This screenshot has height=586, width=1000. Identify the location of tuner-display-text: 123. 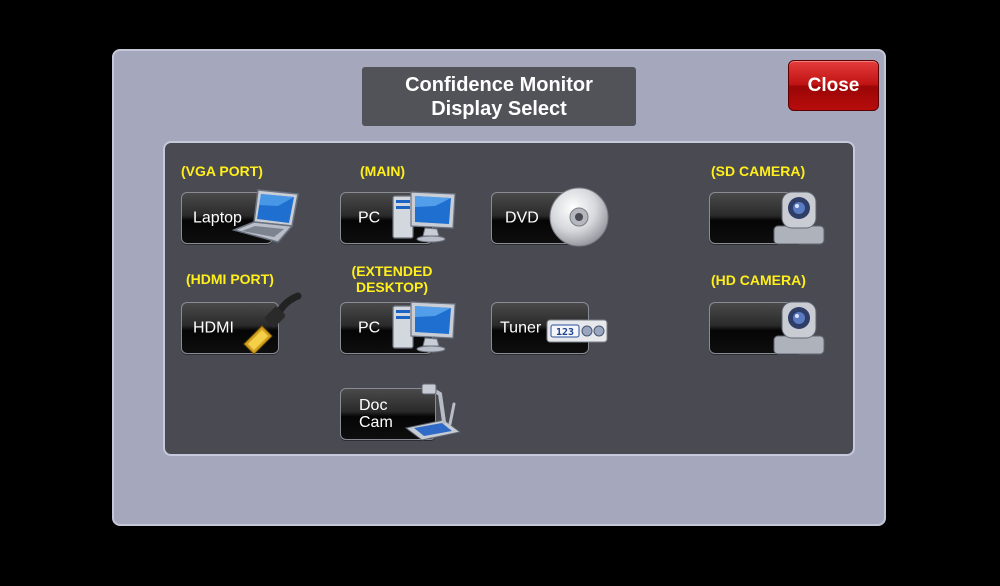
(565, 332).